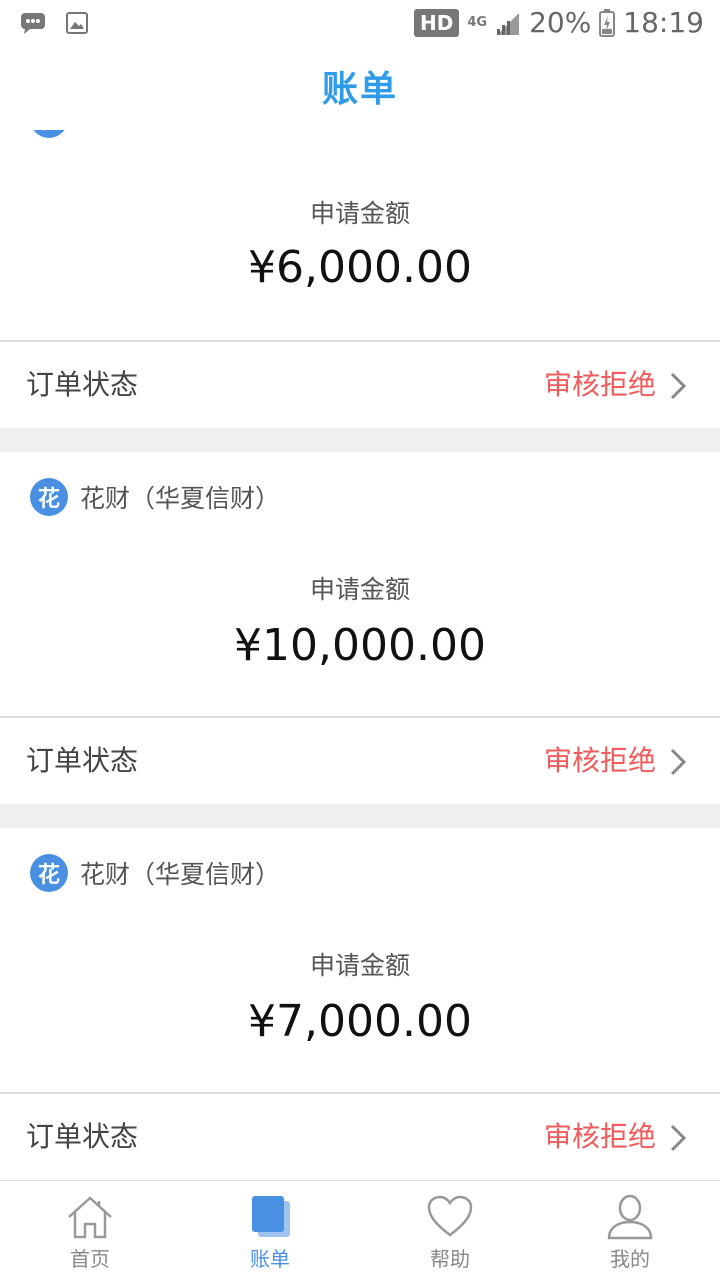 The image size is (720, 1281). I want to click on clock: 18:19, so click(663, 22).